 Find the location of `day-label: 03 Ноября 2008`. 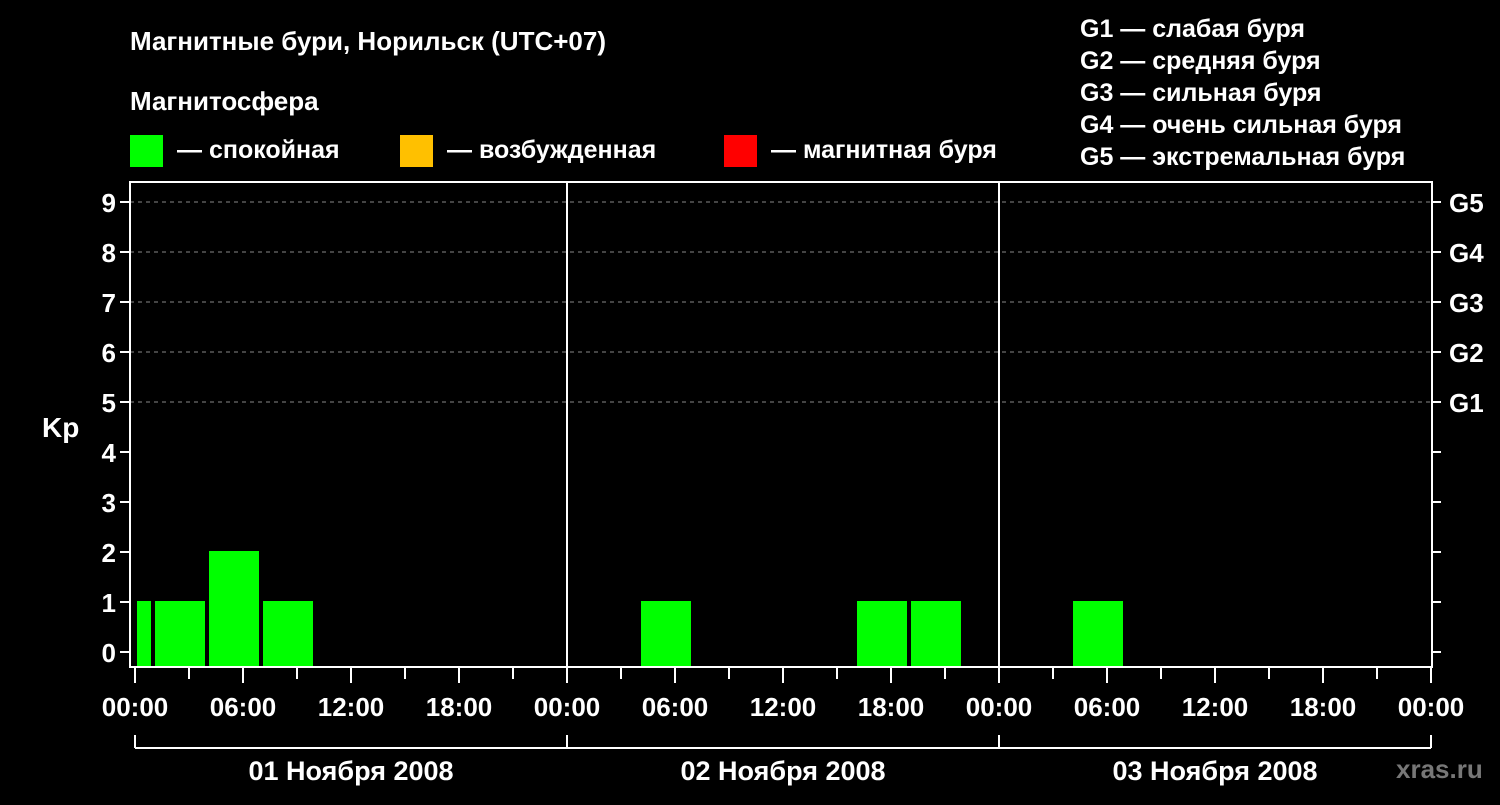

day-label: 03 Ноября 2008 is located at coordinates (1214, 771).